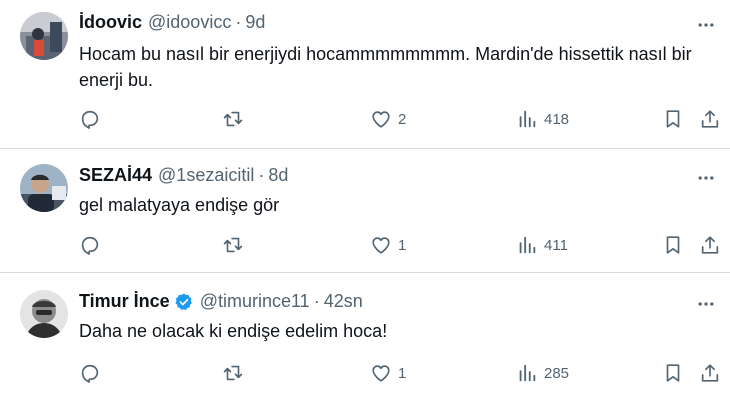 This screenshot has height=420, width=730. What do you see at coordinates (557, 119) in the screenshot?
I see `views-count: 418` at bounding box center [557, 119].